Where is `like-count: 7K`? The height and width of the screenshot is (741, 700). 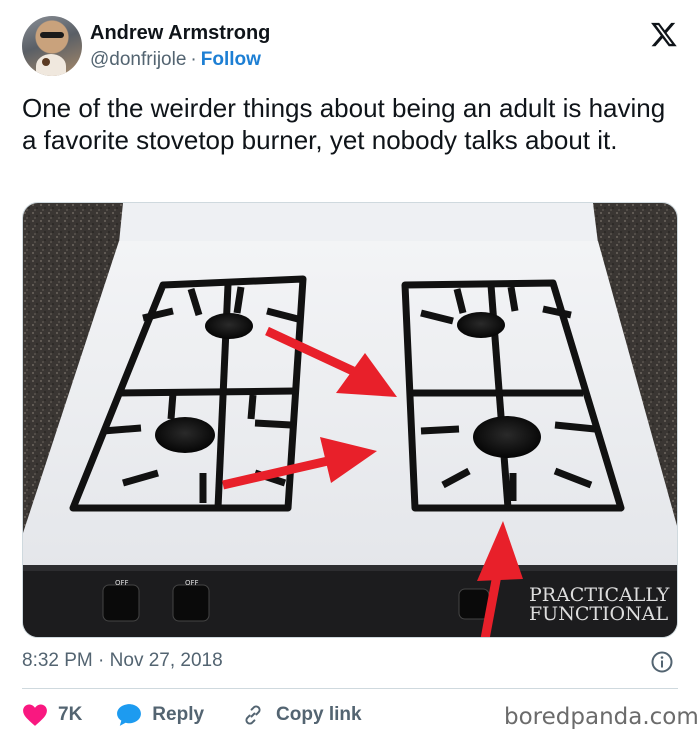
like-count: 7K is located at coordinates (70, 714).